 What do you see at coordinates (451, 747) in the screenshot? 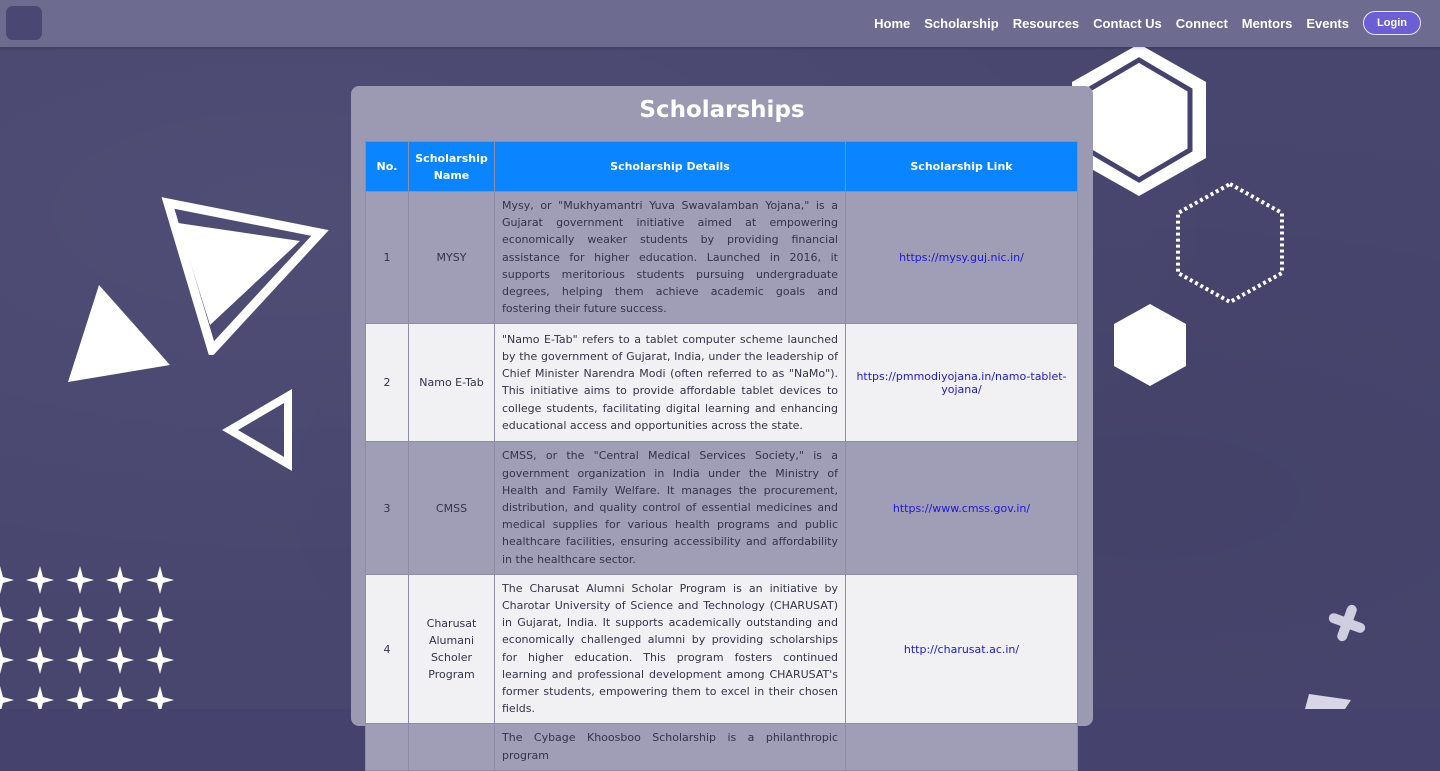
I see `scholarship-name` at bounding box center [451, 747].